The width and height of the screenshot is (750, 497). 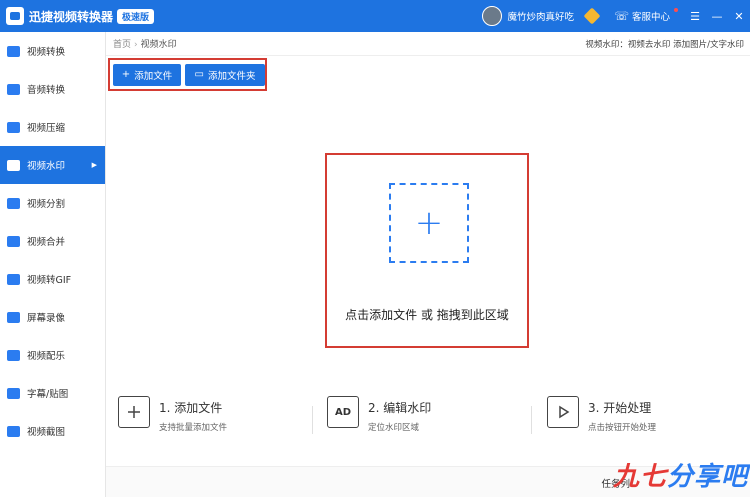 I want to click on username: 魔竹炒肉真好吃, so click(x=540, y=16).